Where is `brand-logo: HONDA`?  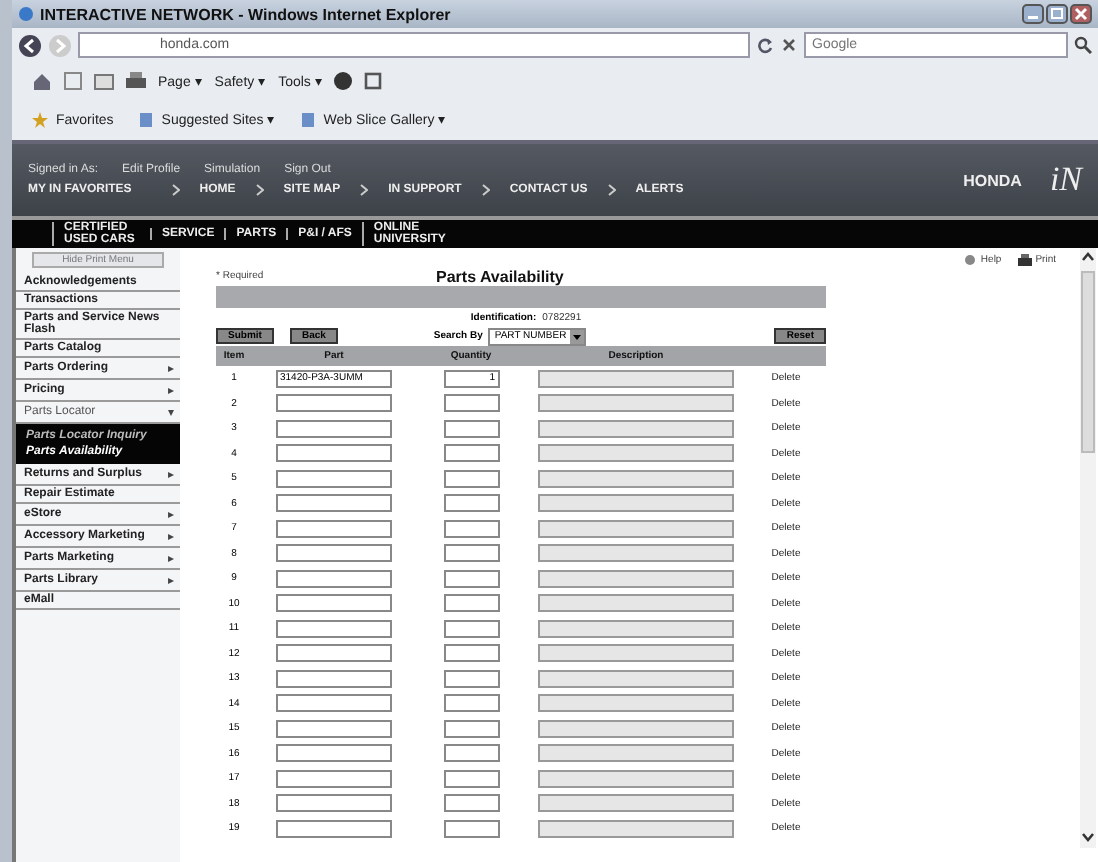
brand-logo: HONDA is located at coordinates (992, 180).